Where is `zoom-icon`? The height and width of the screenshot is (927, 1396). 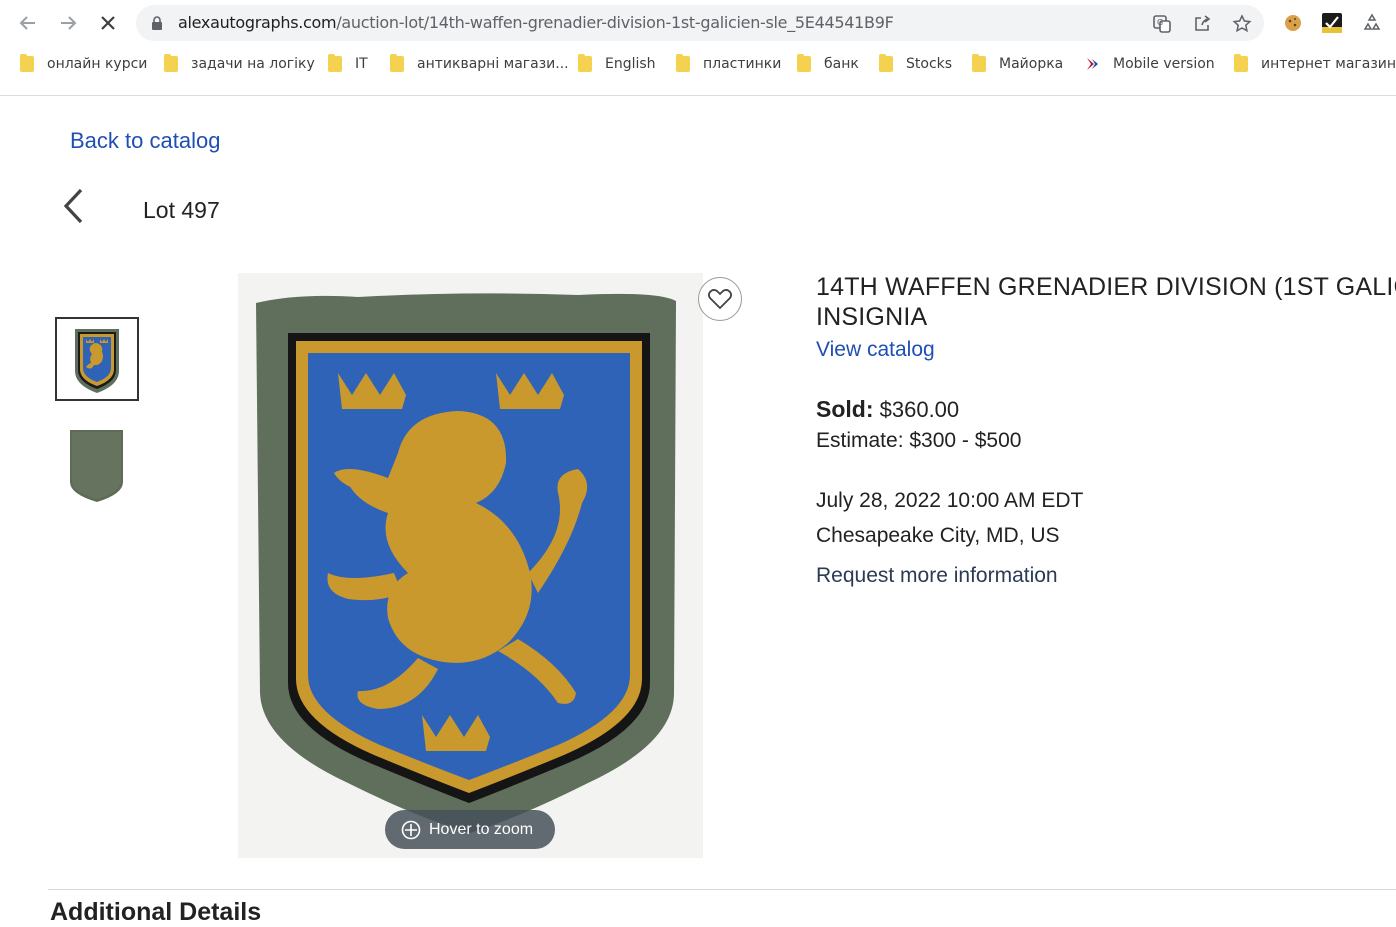 zoom-icon is located at coordinates (411, 829).